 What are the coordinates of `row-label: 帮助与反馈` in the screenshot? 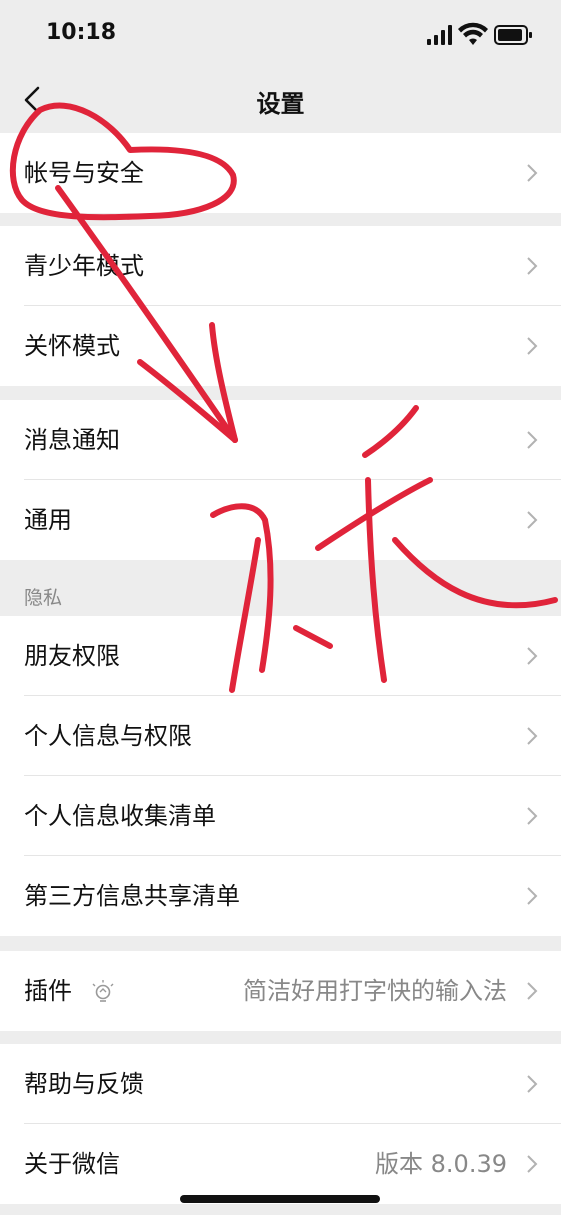 It's located at (84, 1084).